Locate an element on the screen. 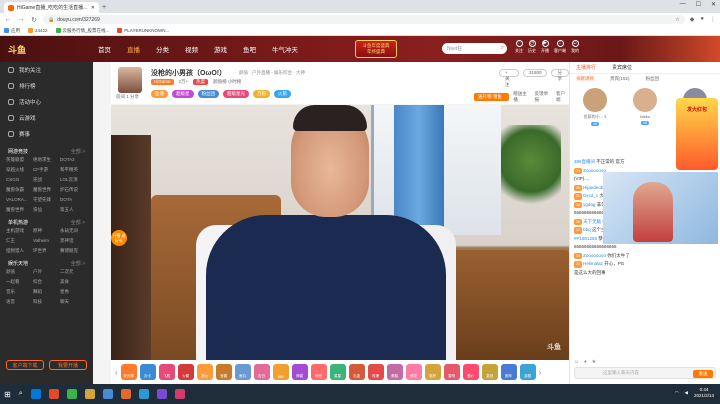  windows-start-icon: ⊞ is located at coordinates (7, 394).